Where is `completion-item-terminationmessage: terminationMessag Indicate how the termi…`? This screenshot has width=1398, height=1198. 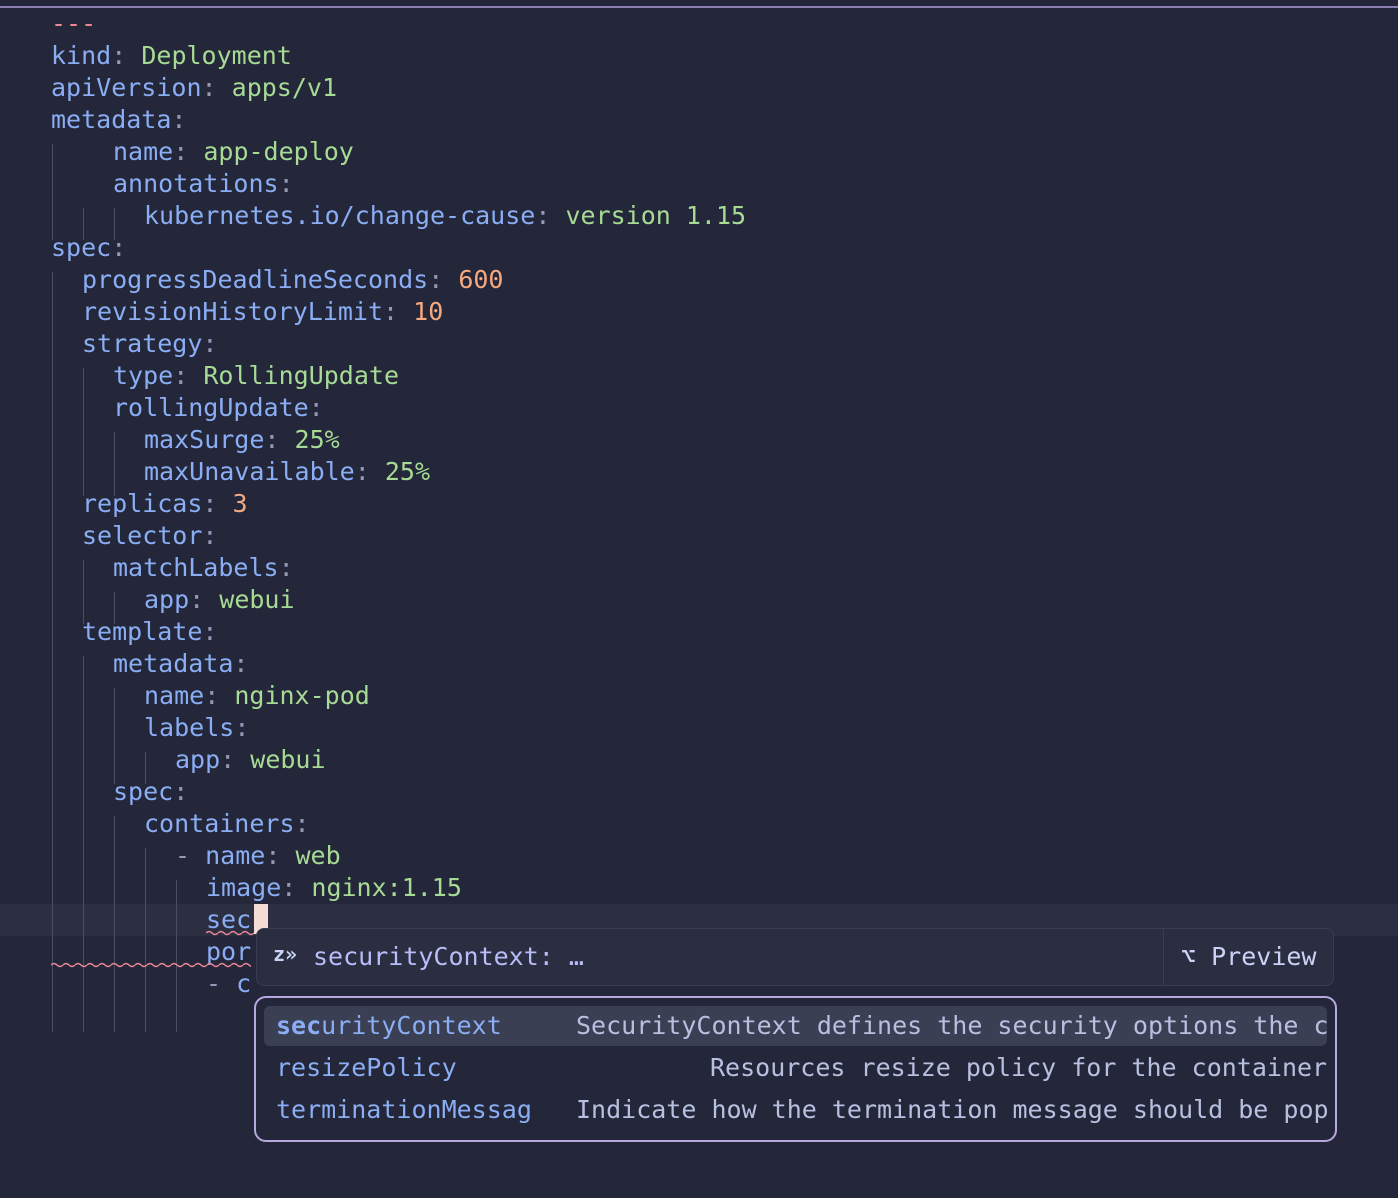 completion-item-terminationmessage: terminationMessag Indicate how the termi… is located at coordinates (795, 1110).